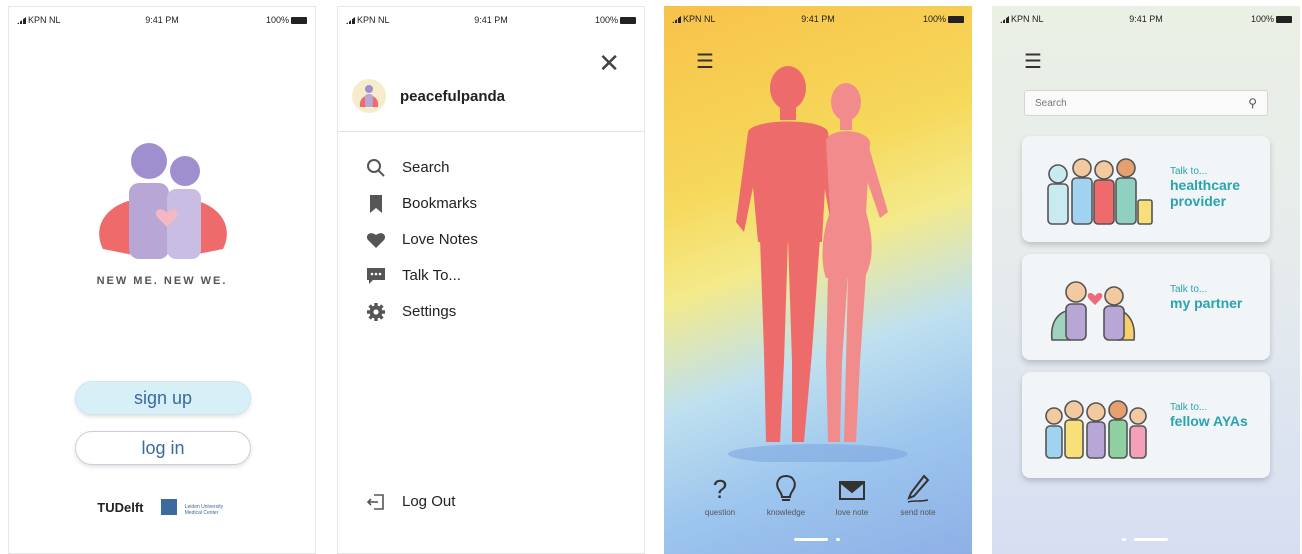 Image resolution: width=1302 pixels, height=554 pixels. I want to click on username: peacefulpanda, so click(453, 96).